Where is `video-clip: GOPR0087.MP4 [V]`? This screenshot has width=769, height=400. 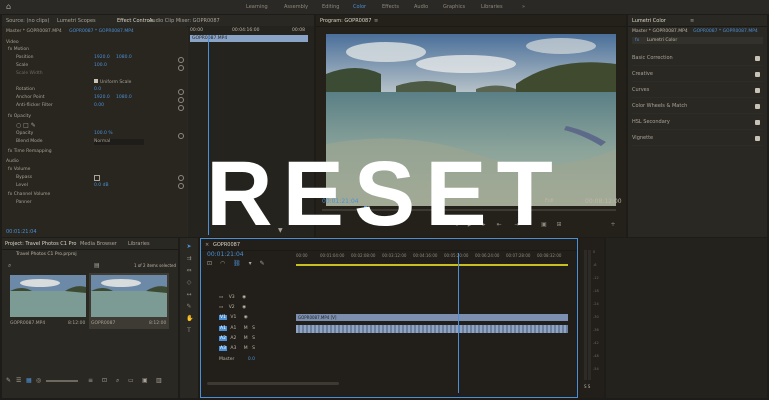 video-clip: GOPR0087.MP4 [V] is located at coordinates (432, 317).